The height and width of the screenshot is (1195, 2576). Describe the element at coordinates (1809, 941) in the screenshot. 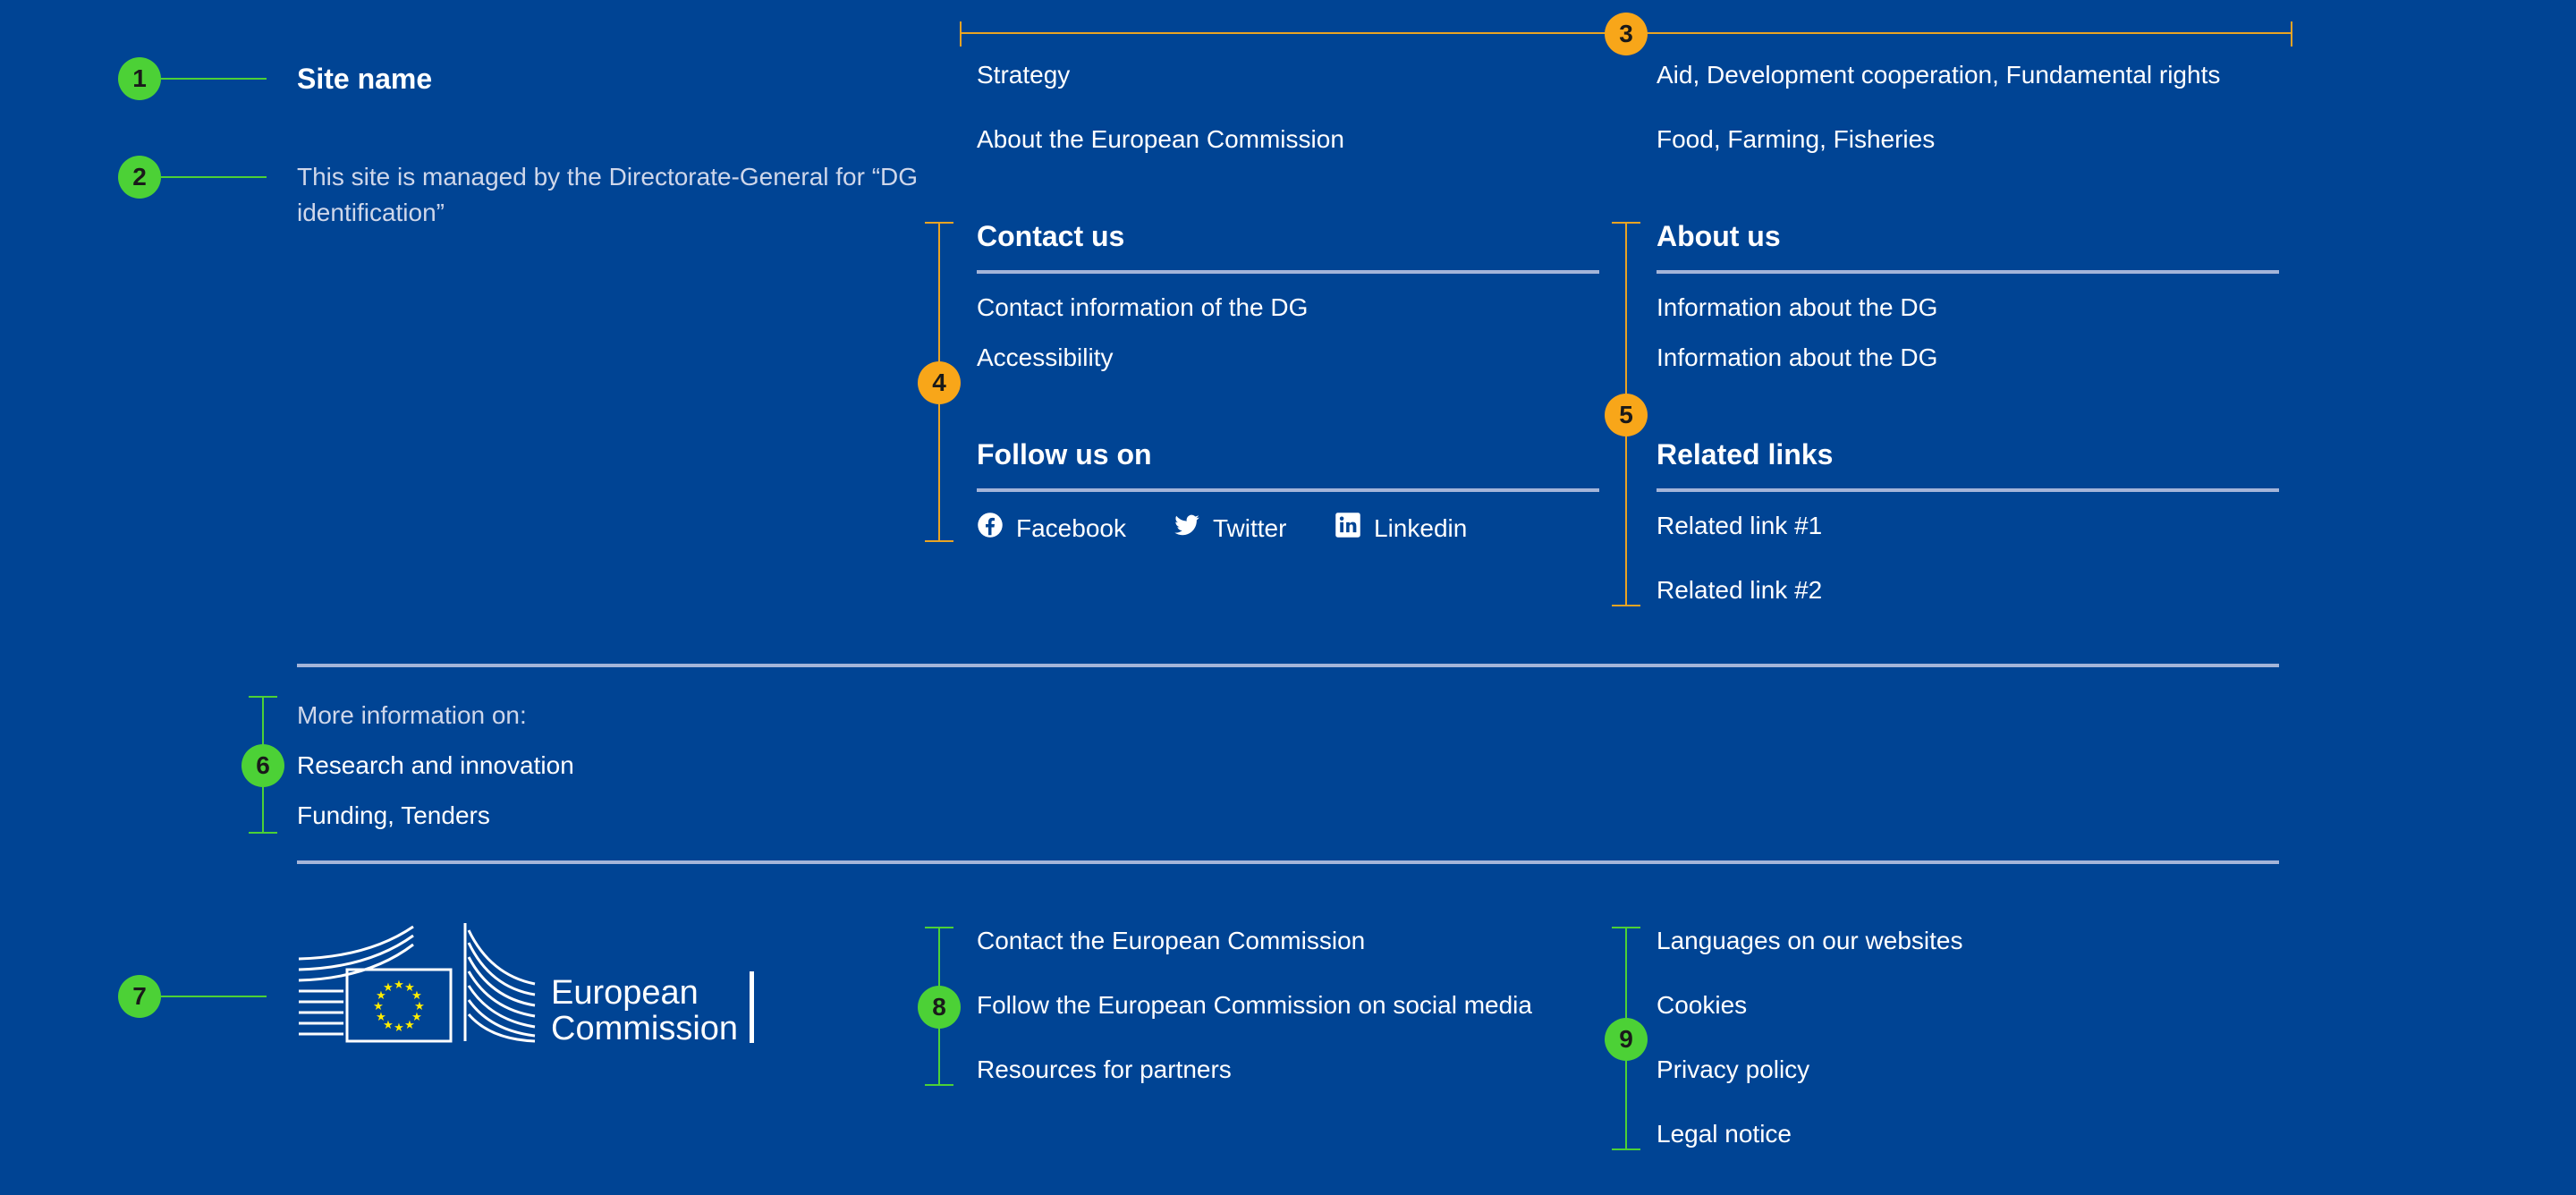

I see `link-languages: Languages on our websites` at that location.